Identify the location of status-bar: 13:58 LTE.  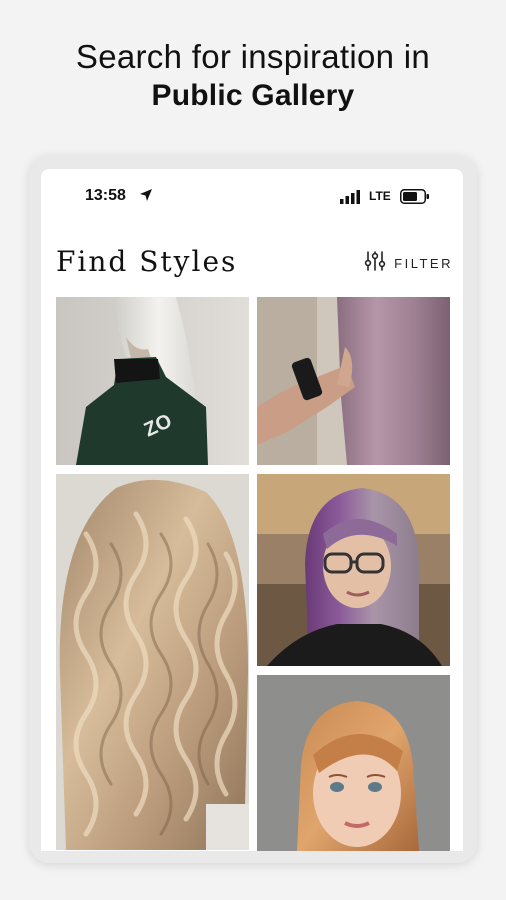
(252, 198).